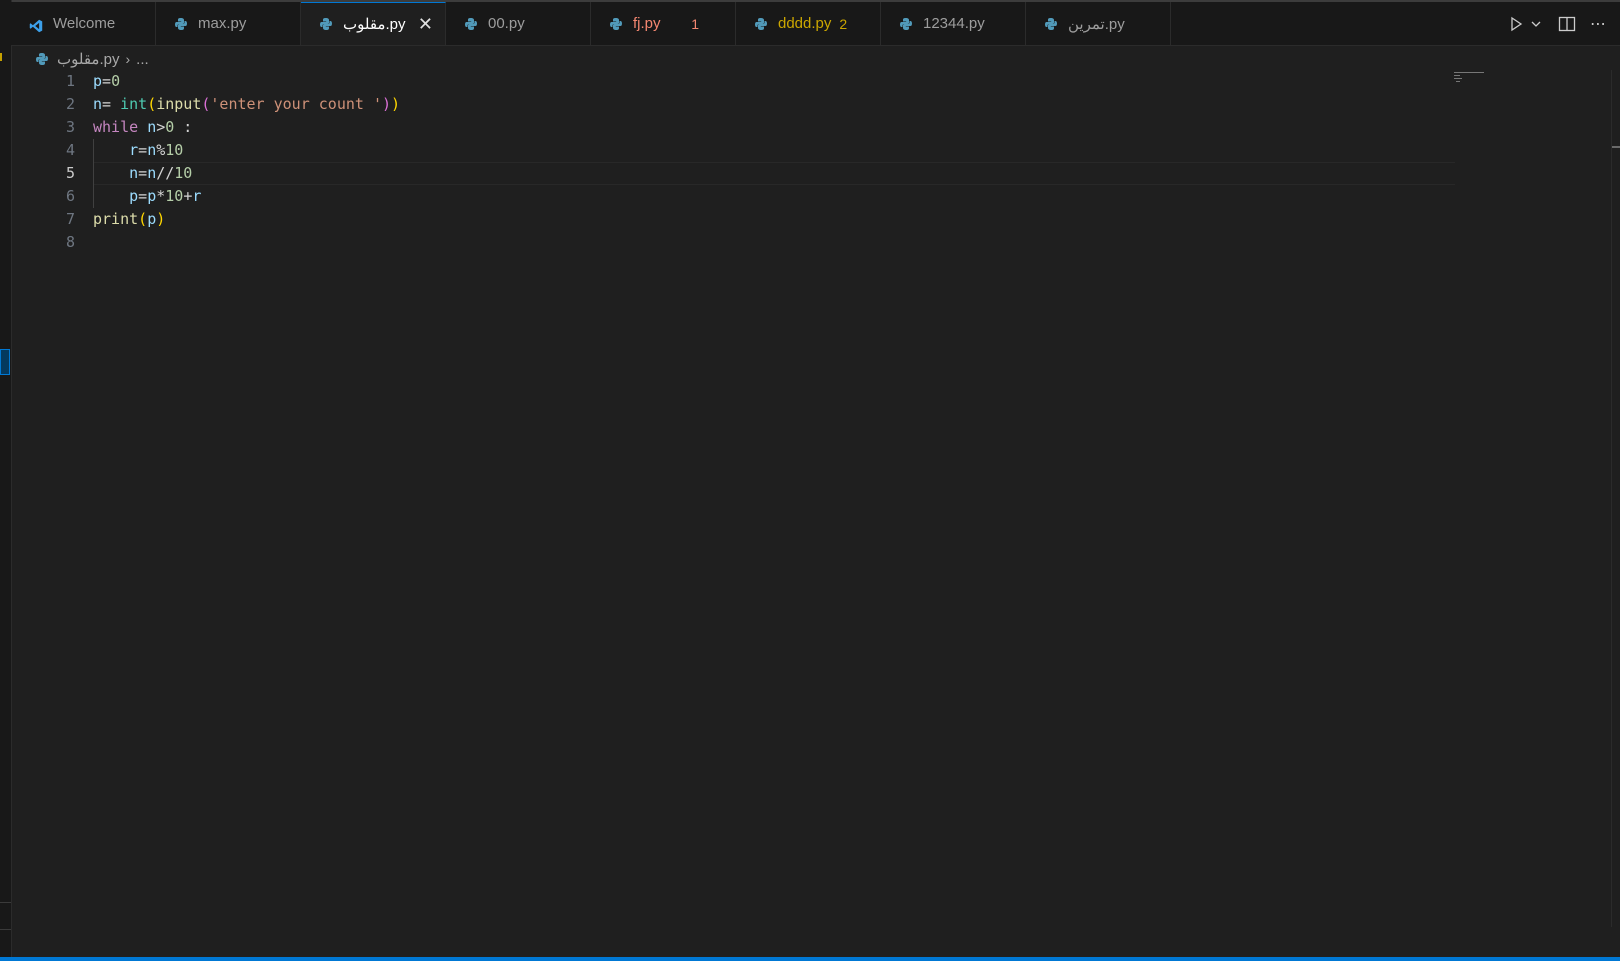 The width and height of the screenshot is (1620, 961). What do you see at coordinates (1516, 24) in the screenshot?
I see `run-icon` at bounding box center [1516, 24].